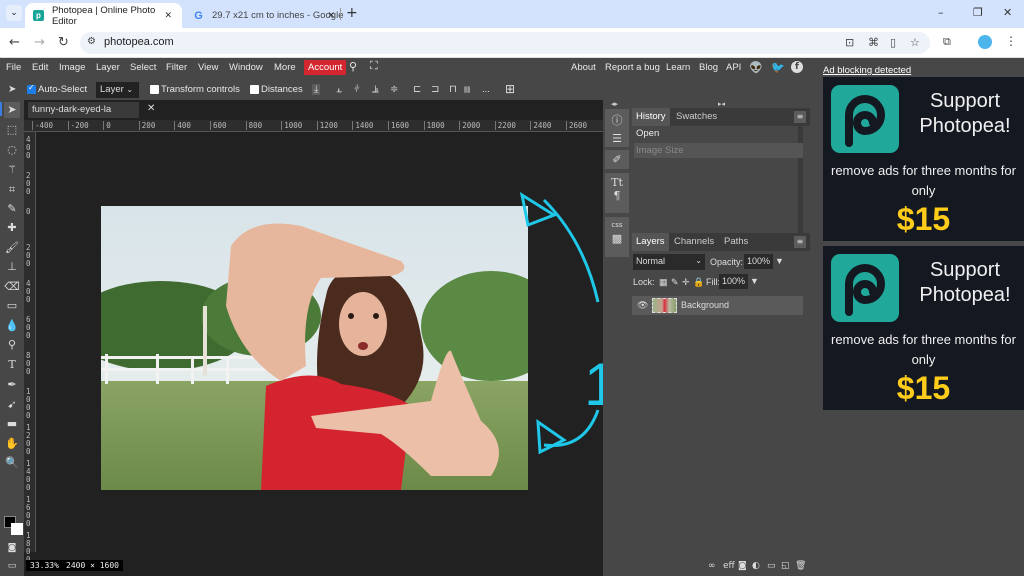 The image size is (1024, 576). I want to click on browser-tab-google: G 29.7 x21 cm to inches - Google ✕, so click(265, 15).